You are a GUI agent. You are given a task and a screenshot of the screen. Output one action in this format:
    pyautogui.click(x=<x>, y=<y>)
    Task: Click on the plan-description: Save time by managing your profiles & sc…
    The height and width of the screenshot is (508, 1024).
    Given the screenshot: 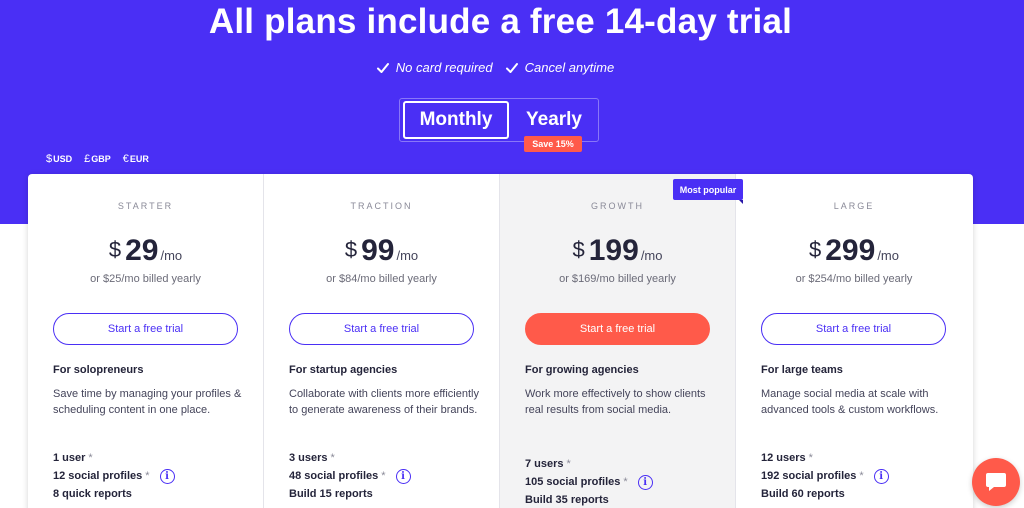 What is the action you would take?
    pyautogui.click(x=147, y=402)
    